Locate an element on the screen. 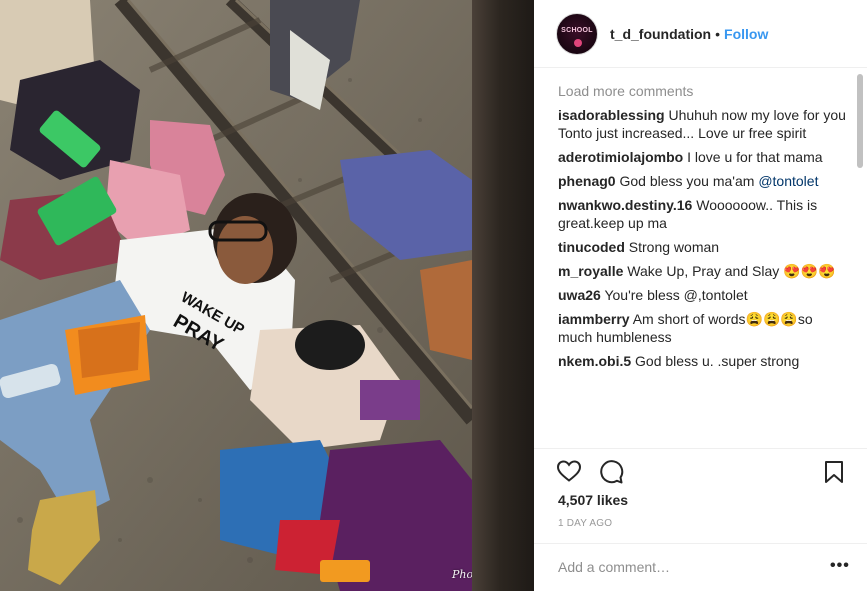 The height and width of the screenshot is (591, 867). comment-item: phenag0 God bless you ma'am @tontolet is located at coordinates (703, 181).